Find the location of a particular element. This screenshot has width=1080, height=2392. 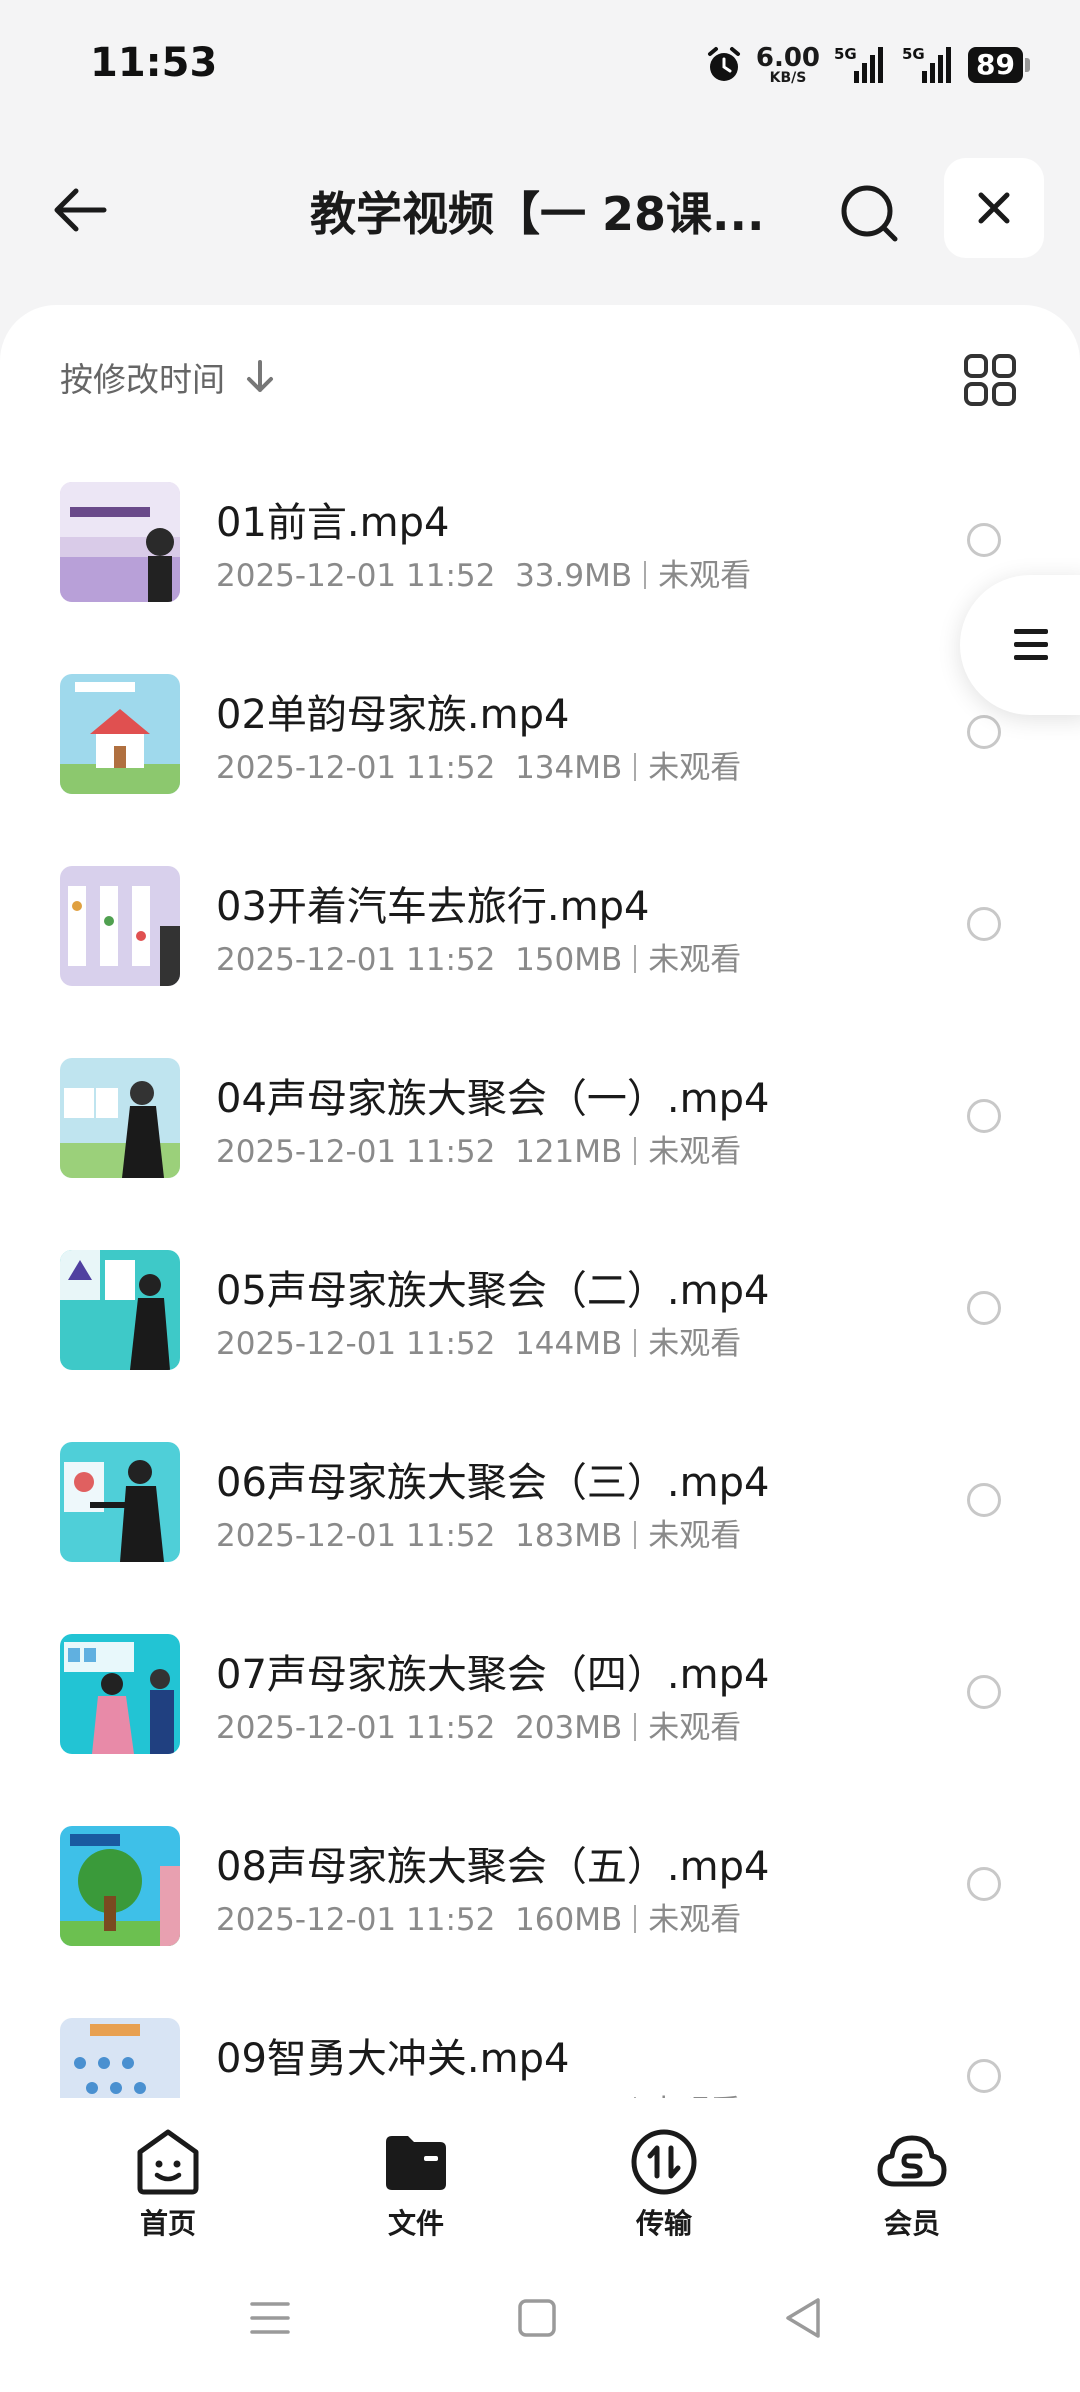

battery-level: 89 is located at coordinates (995, 65).